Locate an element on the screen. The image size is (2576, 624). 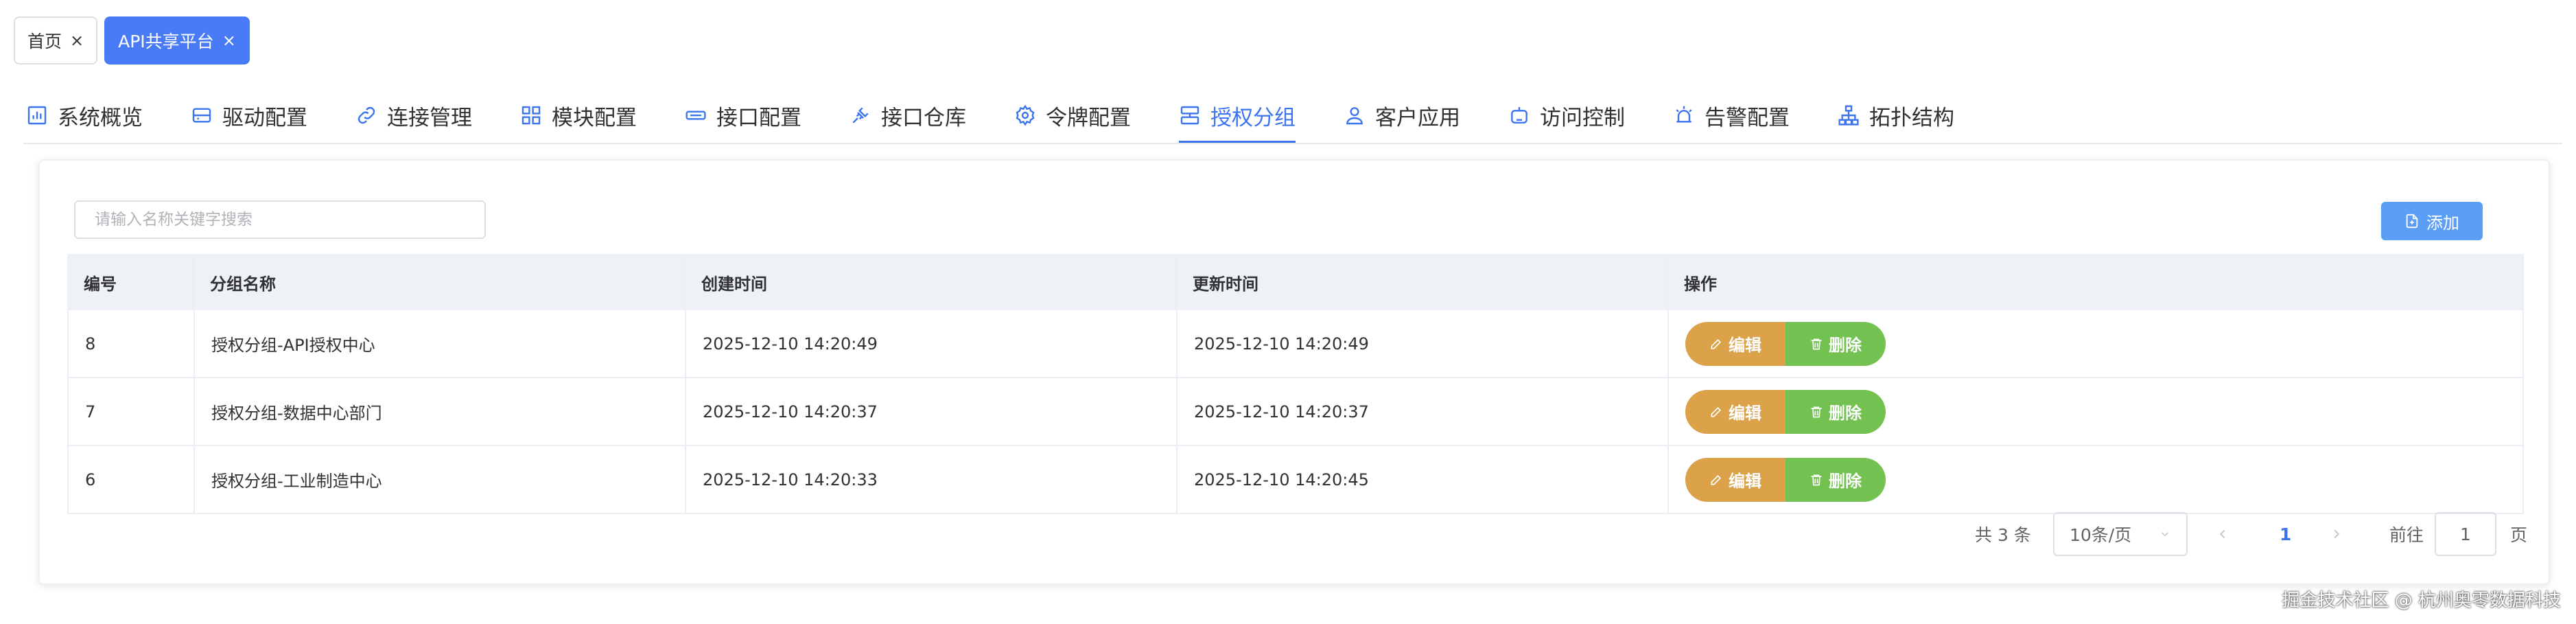
table-header-row: 编号 分组名称 创建时间 更新时间 操作 is located at coordinates (1295, 282).